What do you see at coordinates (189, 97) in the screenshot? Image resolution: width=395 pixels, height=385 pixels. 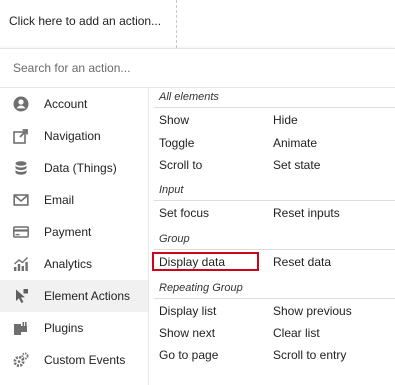 I see `group-title-all-elements: All elements` at bounding box center [189, 97].